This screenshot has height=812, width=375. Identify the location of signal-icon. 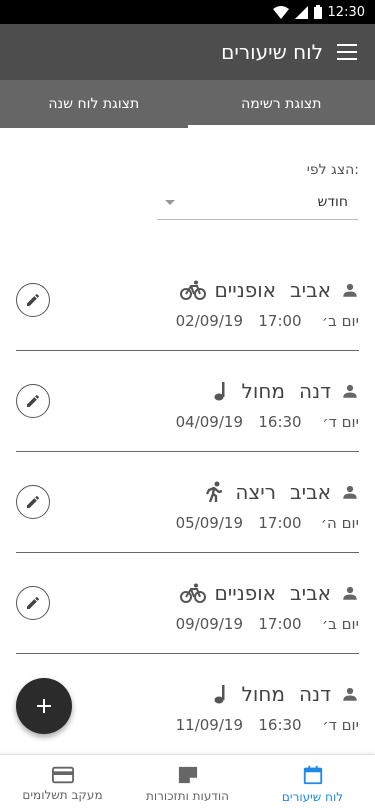
(301, 12).